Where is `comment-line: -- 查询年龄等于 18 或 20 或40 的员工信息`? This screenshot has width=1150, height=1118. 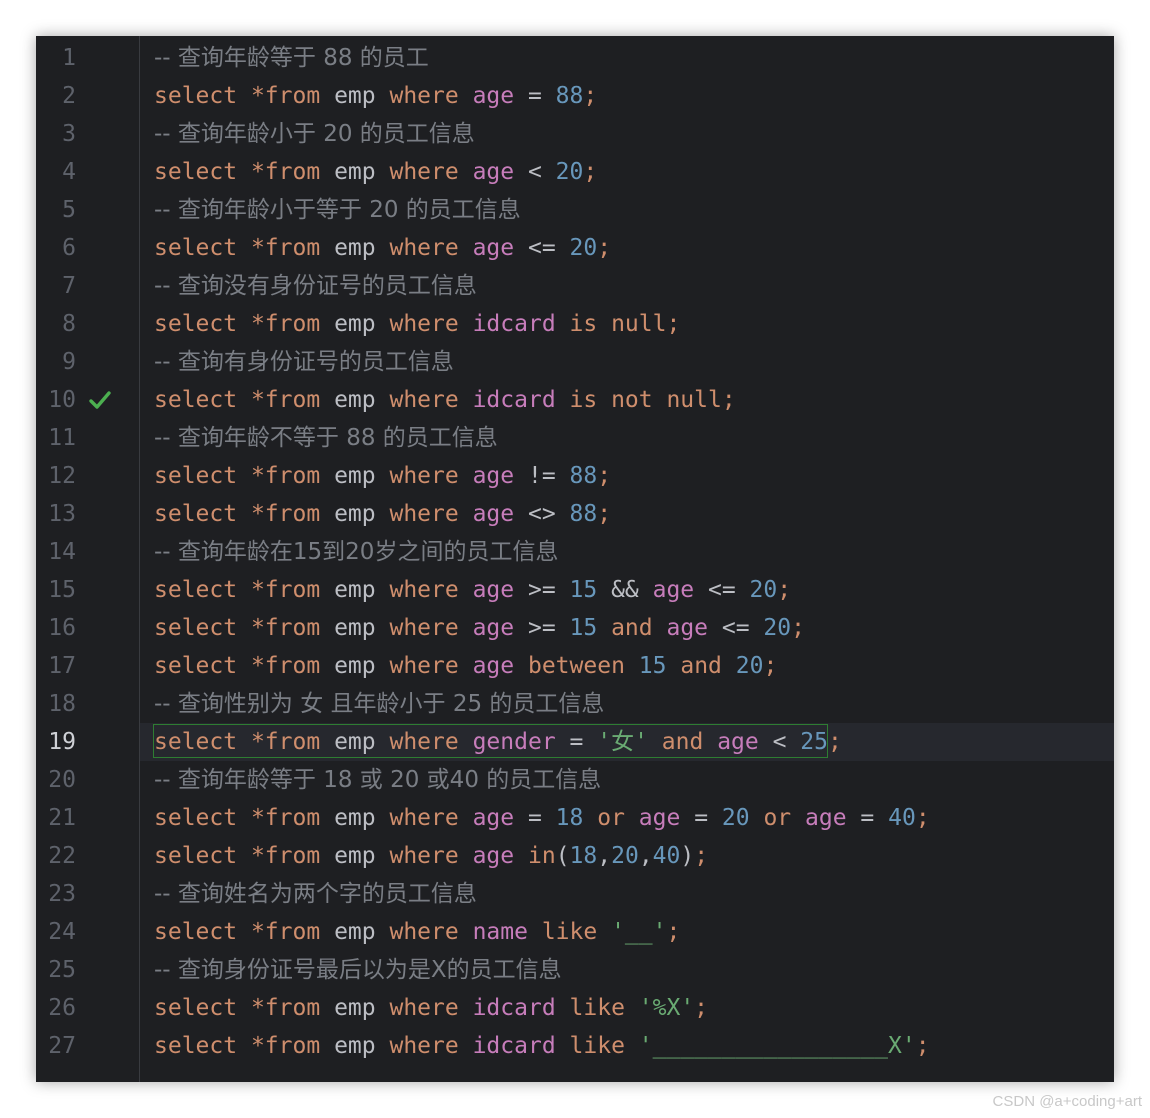
comment-line: -- 查询年龄等于 18 或 20 或40 的员工信息 is located at coordinates (627, 780).